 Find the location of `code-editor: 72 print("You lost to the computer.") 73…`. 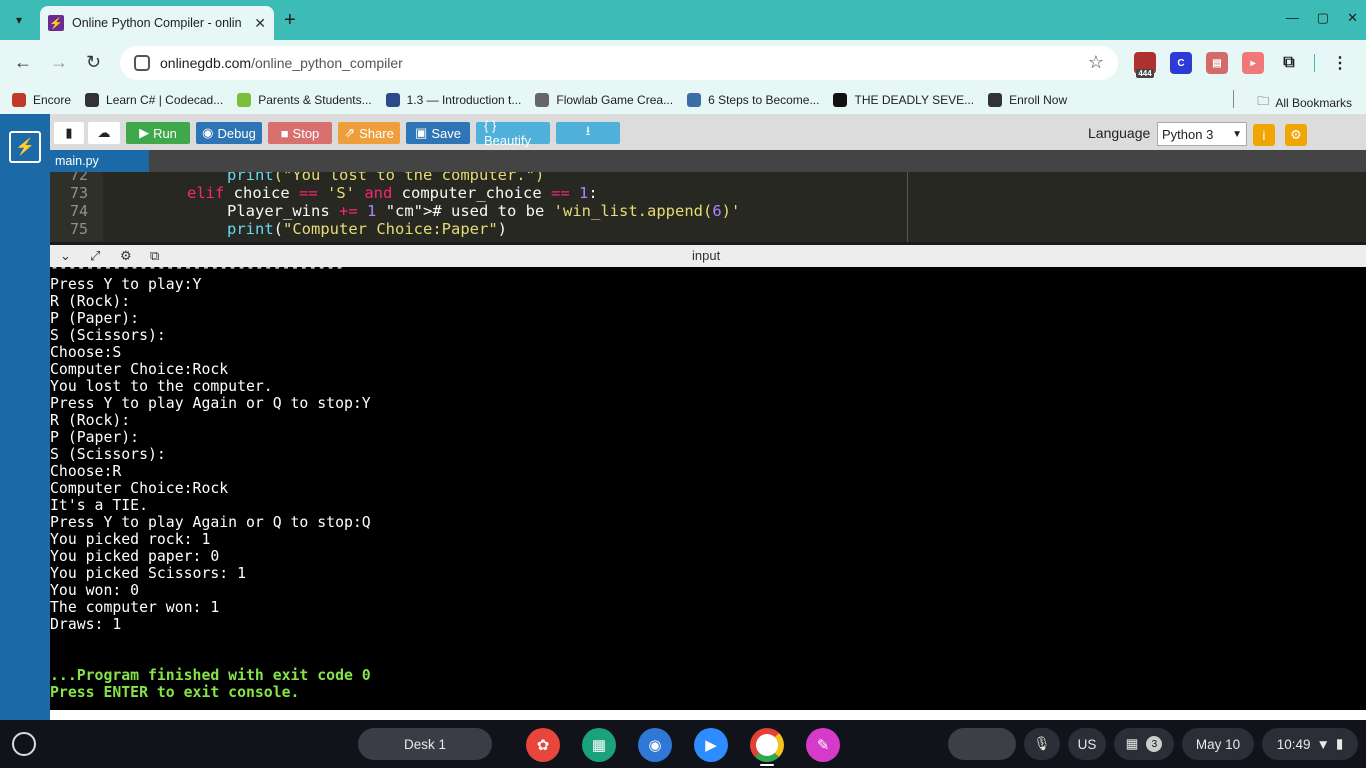

code-editor: 72 print("You lost to the computer.") 73… is located at coordinates (708, 207).